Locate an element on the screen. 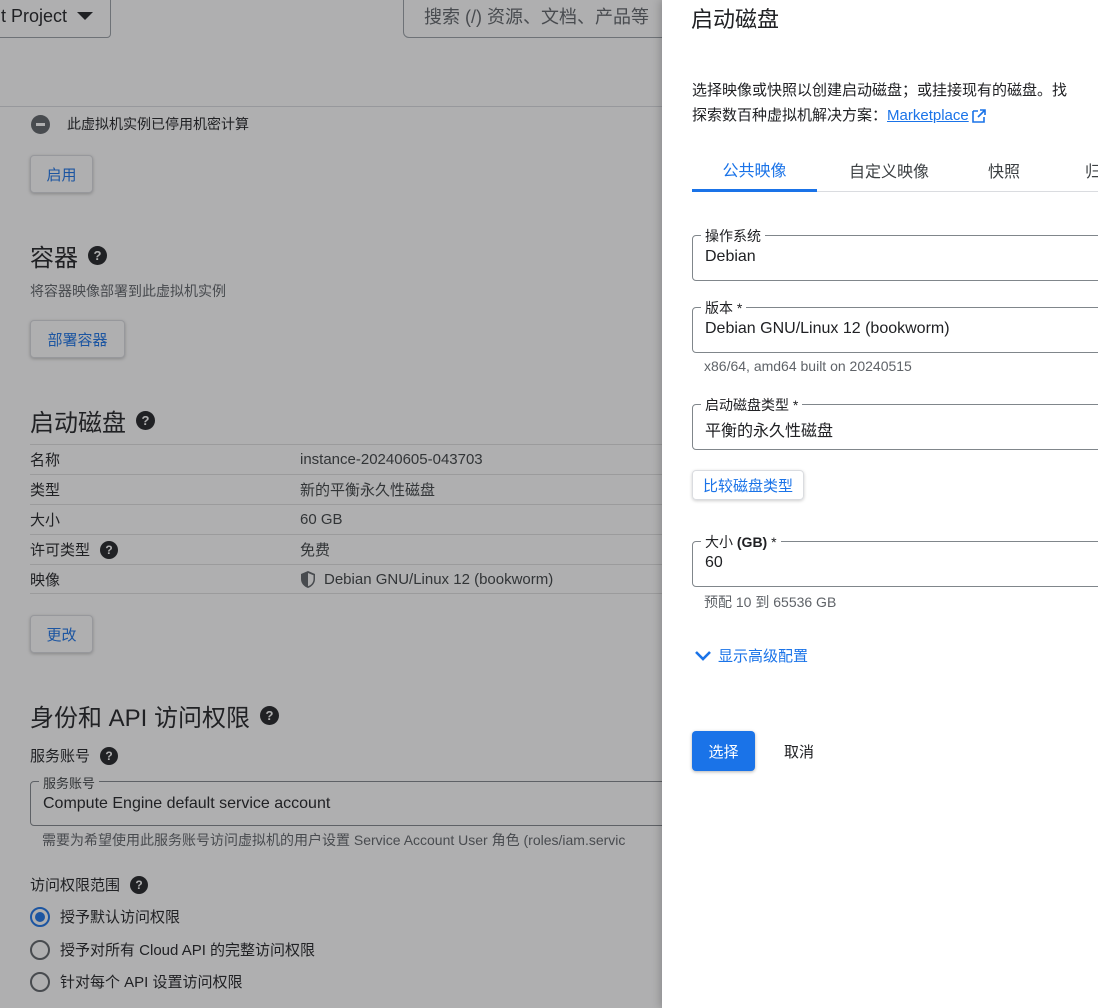  tab-archive: 归 is located at coordinates (1088, 170).